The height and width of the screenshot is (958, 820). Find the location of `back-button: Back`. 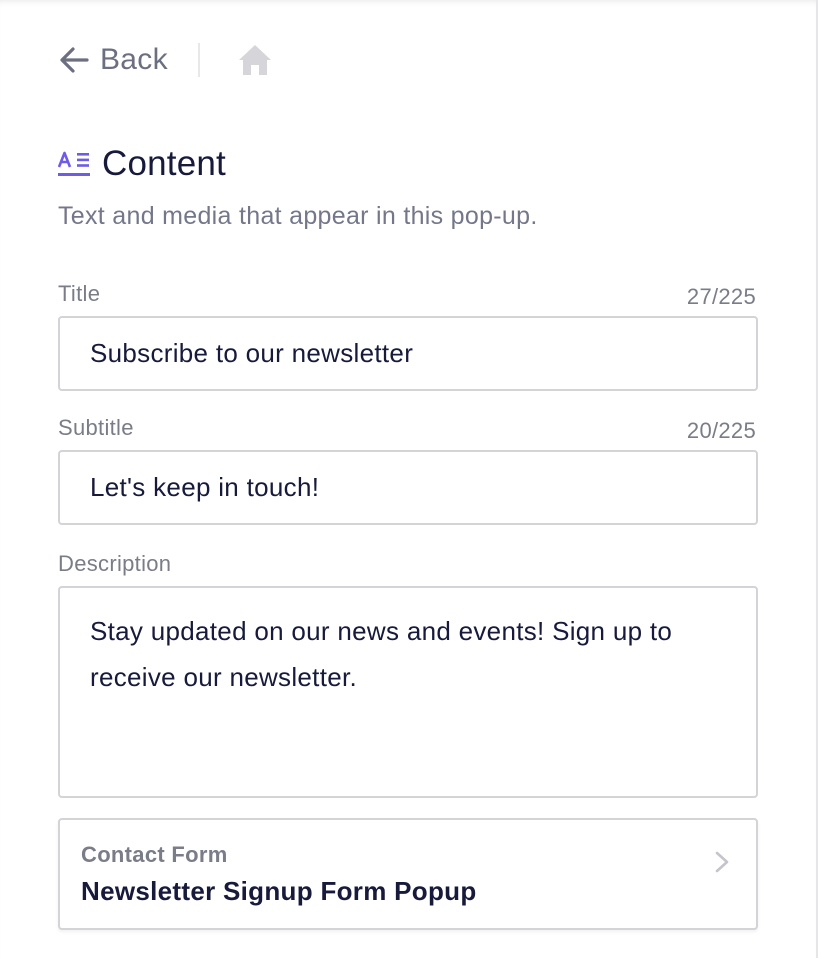

back-button: Back is located at coordinates (113, 60).